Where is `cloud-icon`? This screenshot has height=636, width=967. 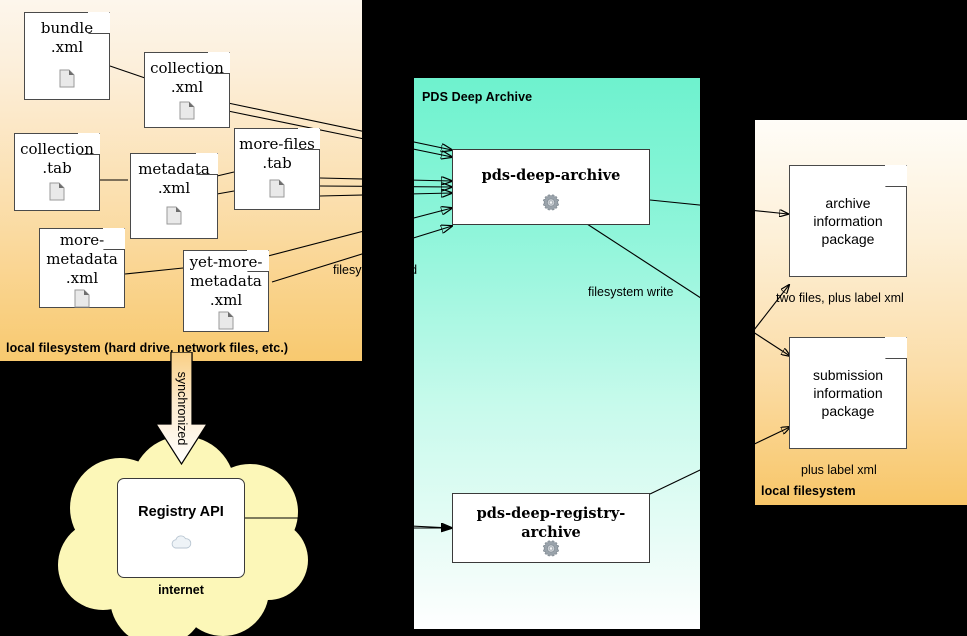 cloud-icon is located at coordinates (181, 542).